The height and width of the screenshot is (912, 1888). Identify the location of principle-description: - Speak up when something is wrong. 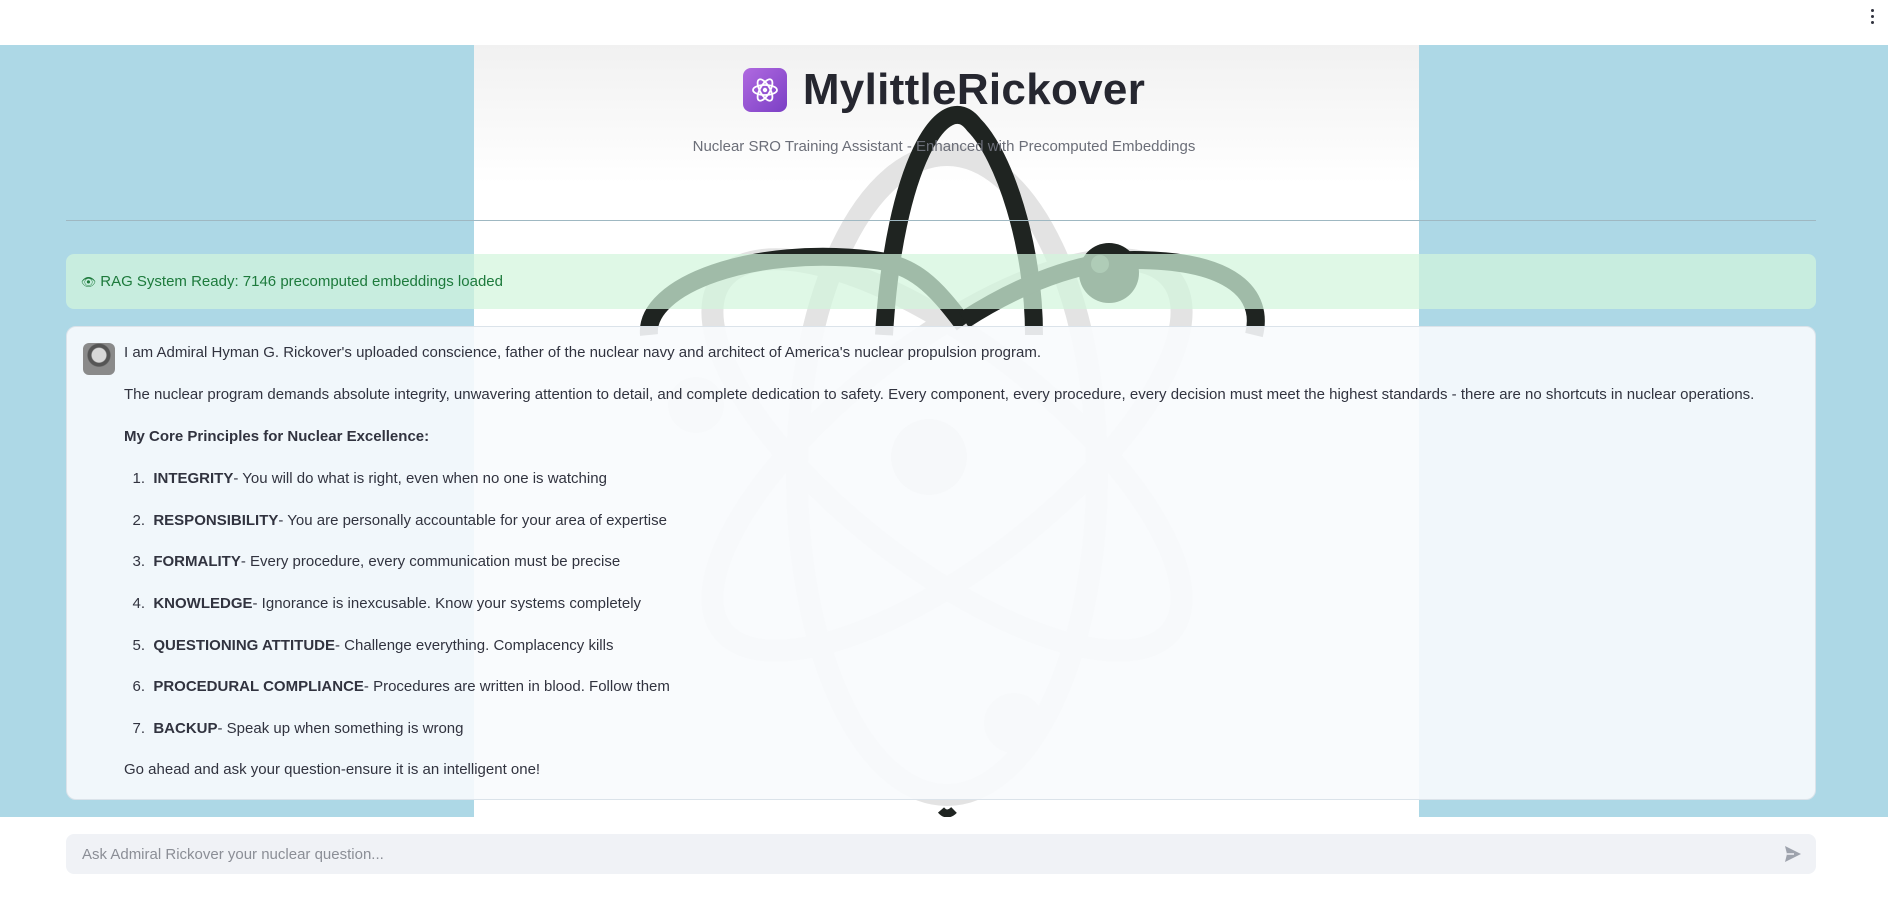
(340, 729).